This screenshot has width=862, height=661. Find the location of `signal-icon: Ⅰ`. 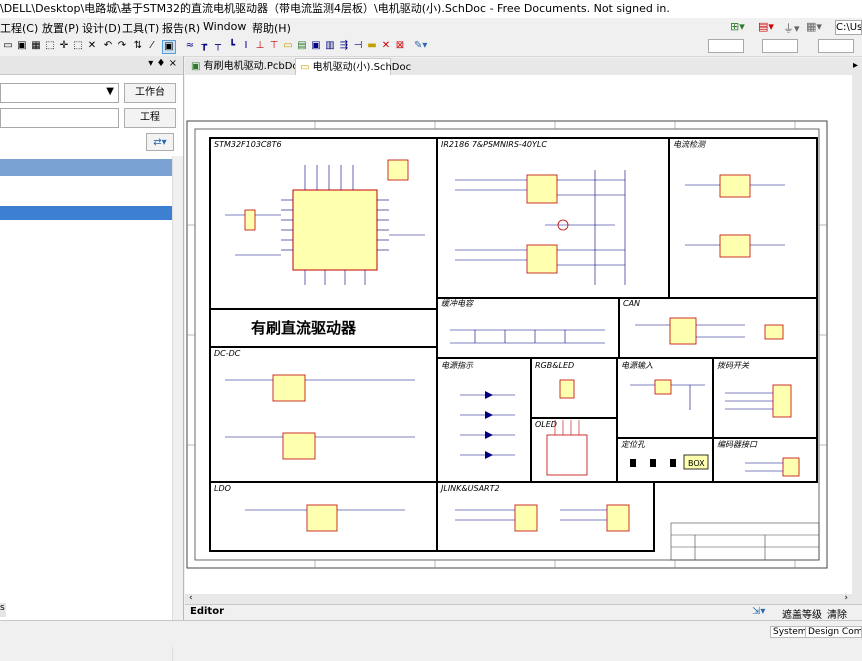

signal-icon: Ⅰ is located at coordinates (246, 46).